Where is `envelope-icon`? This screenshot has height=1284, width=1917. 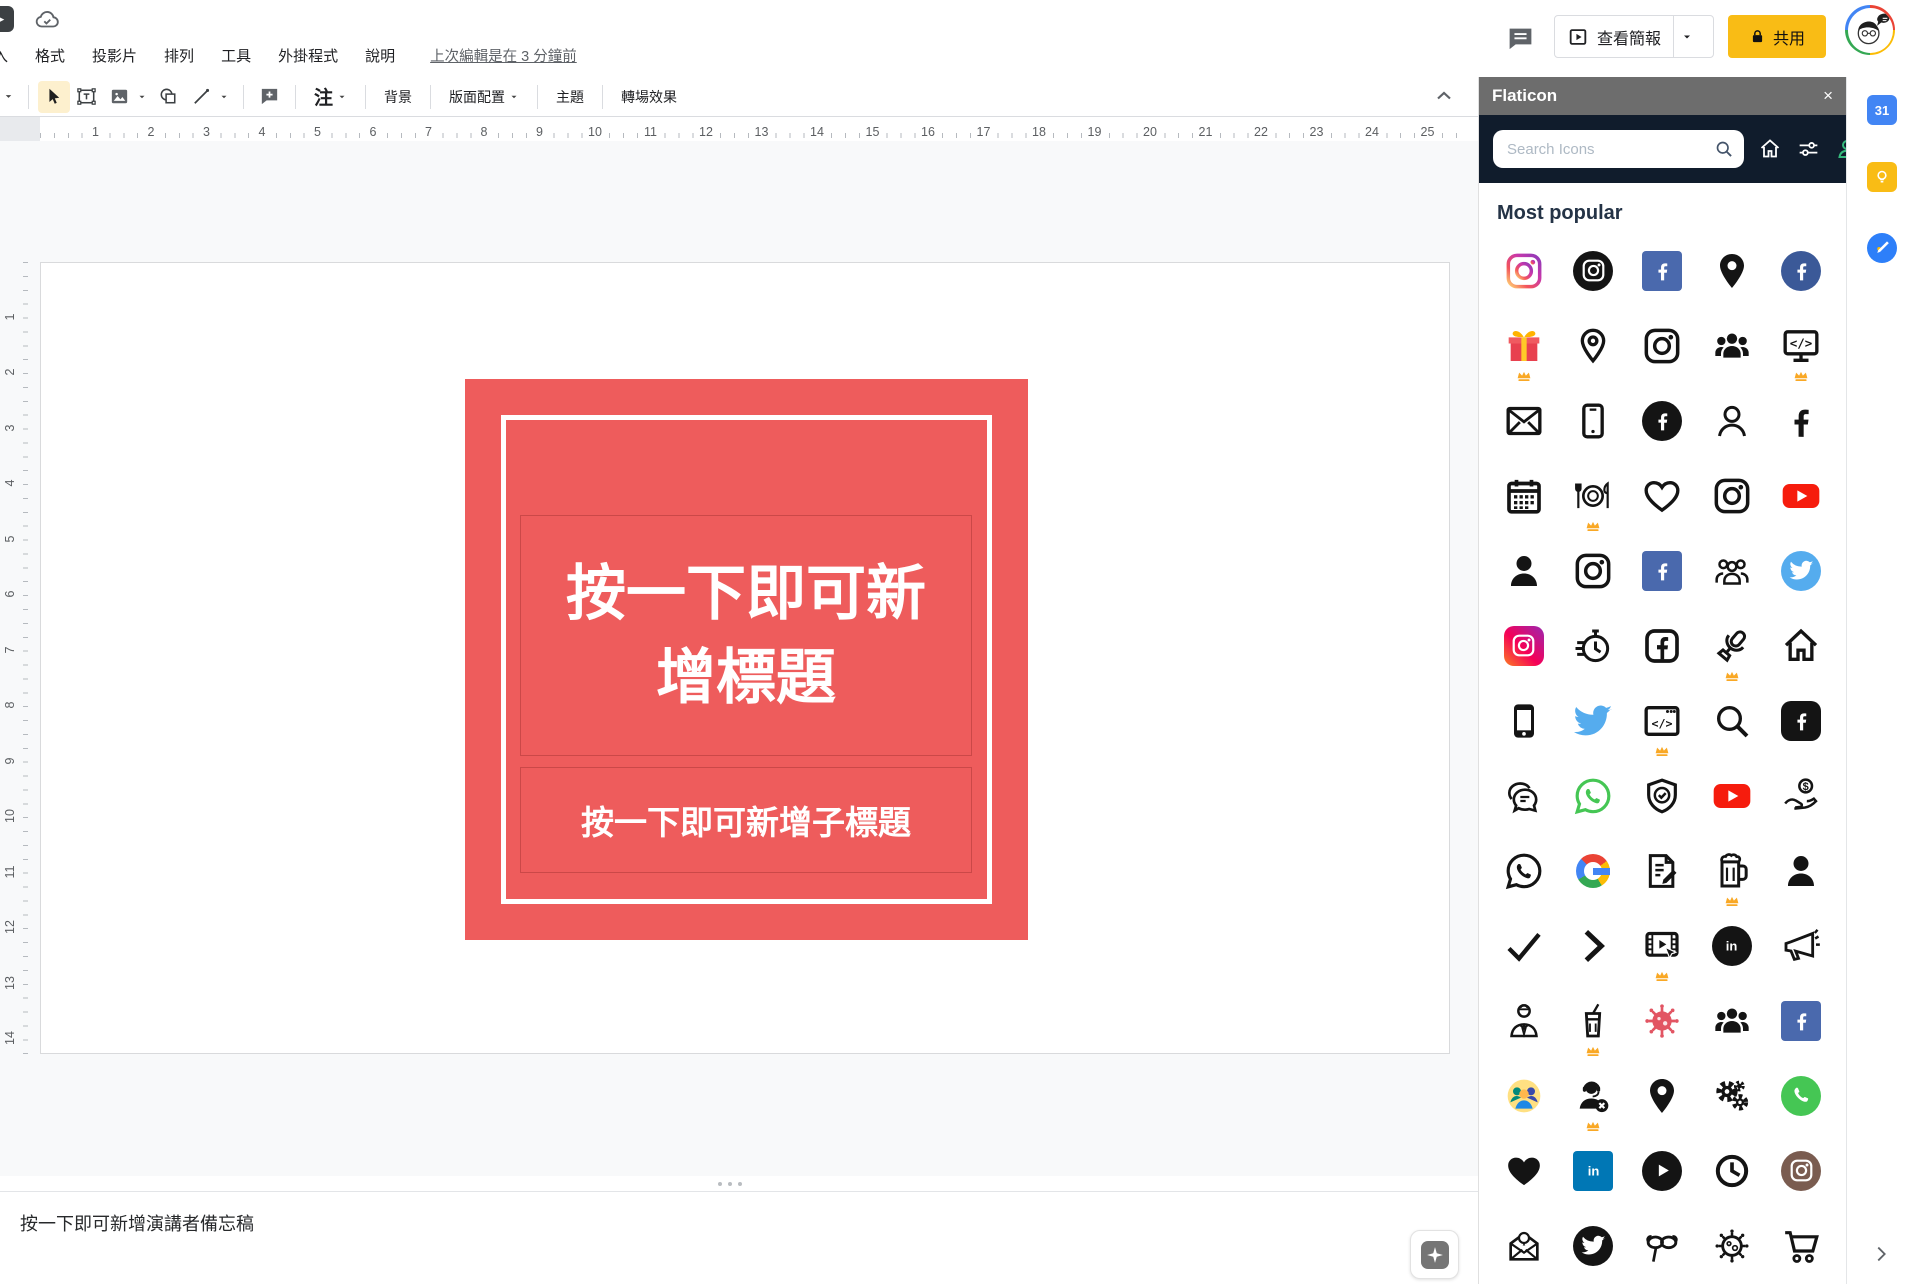
envelope-icon is located at coordinates (1523, 420).